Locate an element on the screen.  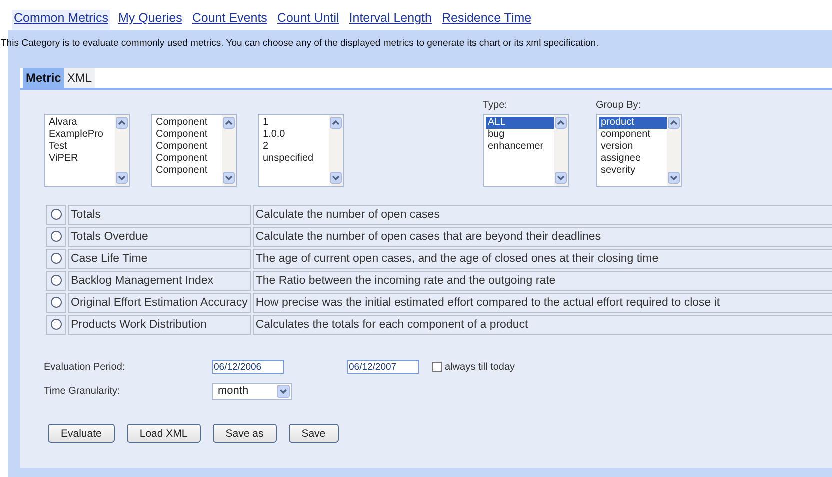
action-button: Save as is located at coordinates (244, 433).